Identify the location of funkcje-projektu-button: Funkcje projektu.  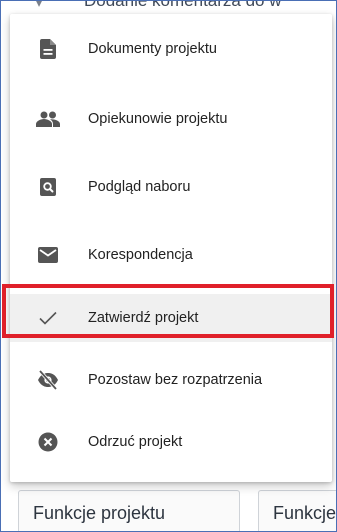
(129, 511).